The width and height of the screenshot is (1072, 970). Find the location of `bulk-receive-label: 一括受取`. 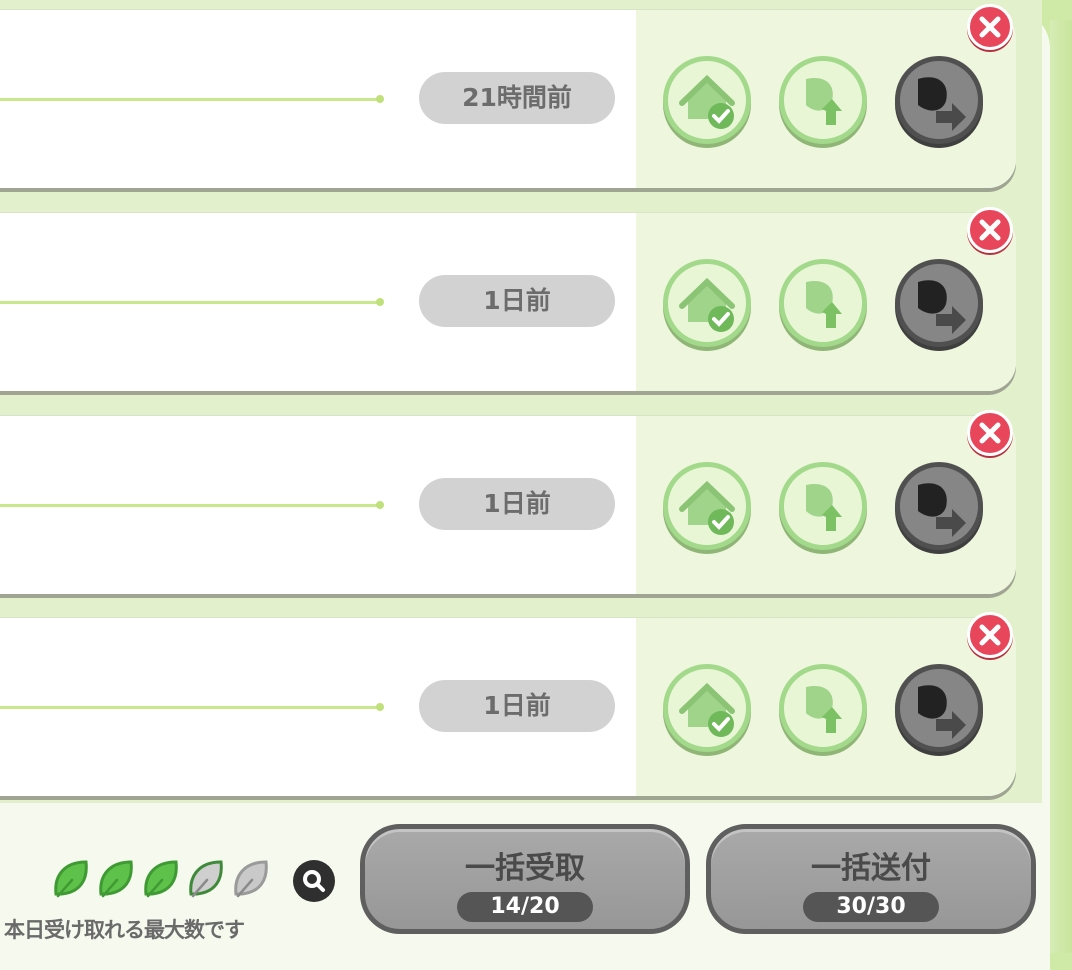

bulk-receive-label: 一括受取 is located at coordinates (525, 868).